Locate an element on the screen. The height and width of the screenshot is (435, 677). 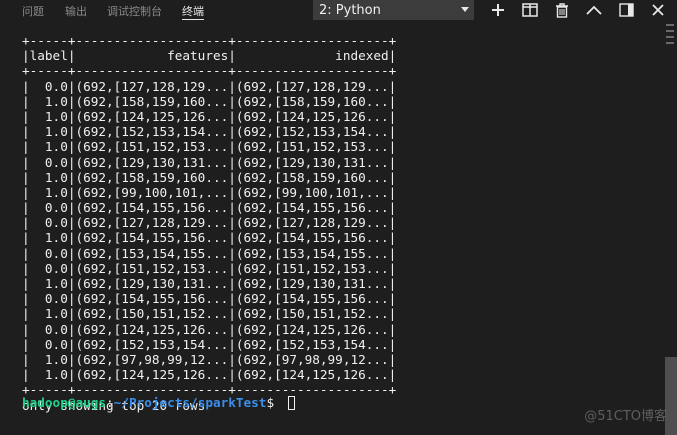
chevron-up-icon is located at coordinates (594, 10).